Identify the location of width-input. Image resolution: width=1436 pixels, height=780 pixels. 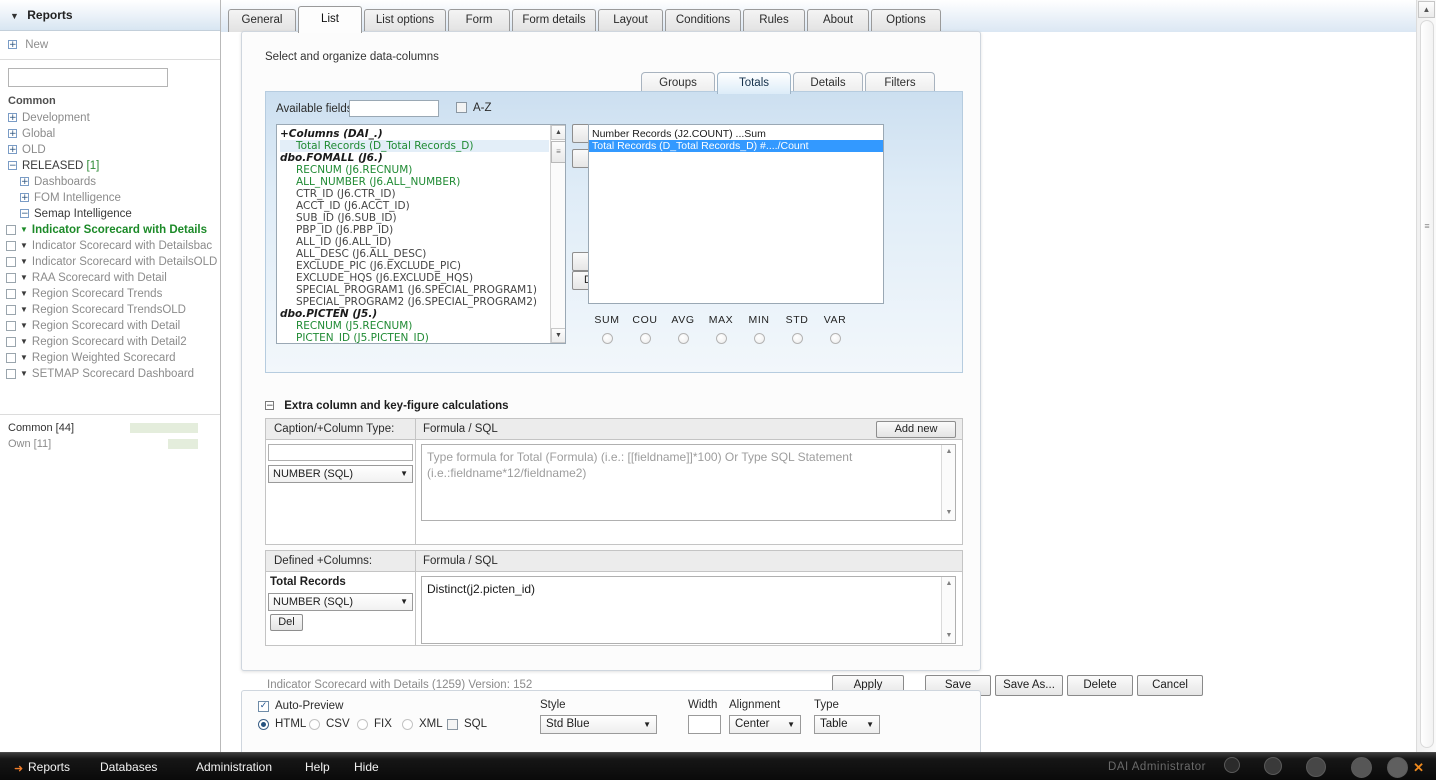
(704, 724).